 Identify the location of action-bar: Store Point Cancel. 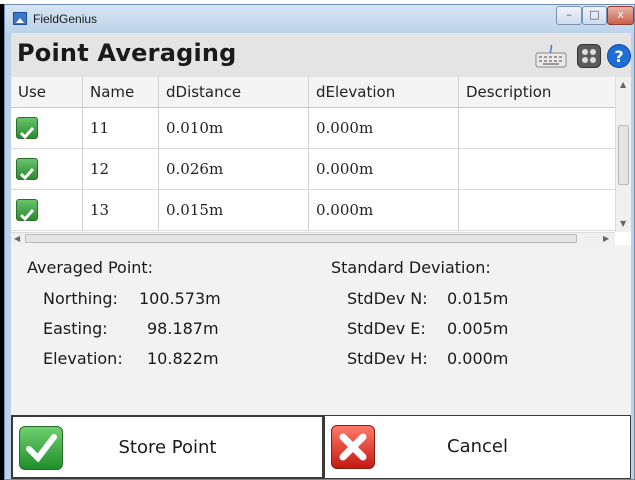
(321, 447).